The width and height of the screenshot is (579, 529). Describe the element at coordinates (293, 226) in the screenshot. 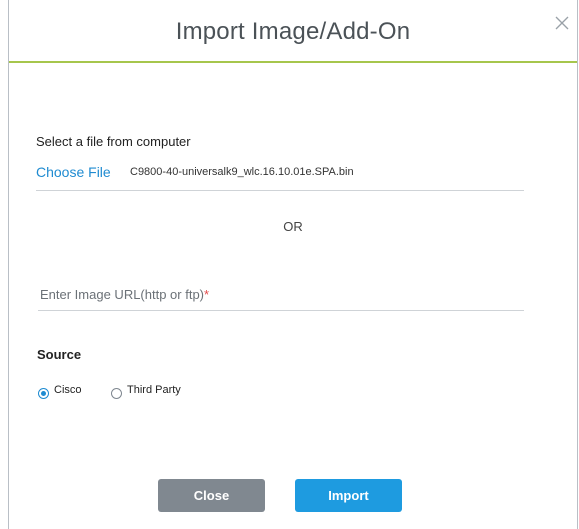

I see `or-separator: OR` at that location.